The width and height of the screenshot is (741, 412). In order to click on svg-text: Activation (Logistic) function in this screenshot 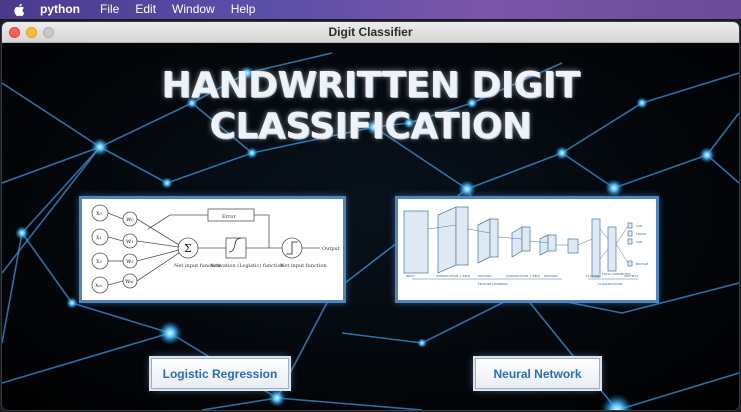, I will do `click(247, 265)`.